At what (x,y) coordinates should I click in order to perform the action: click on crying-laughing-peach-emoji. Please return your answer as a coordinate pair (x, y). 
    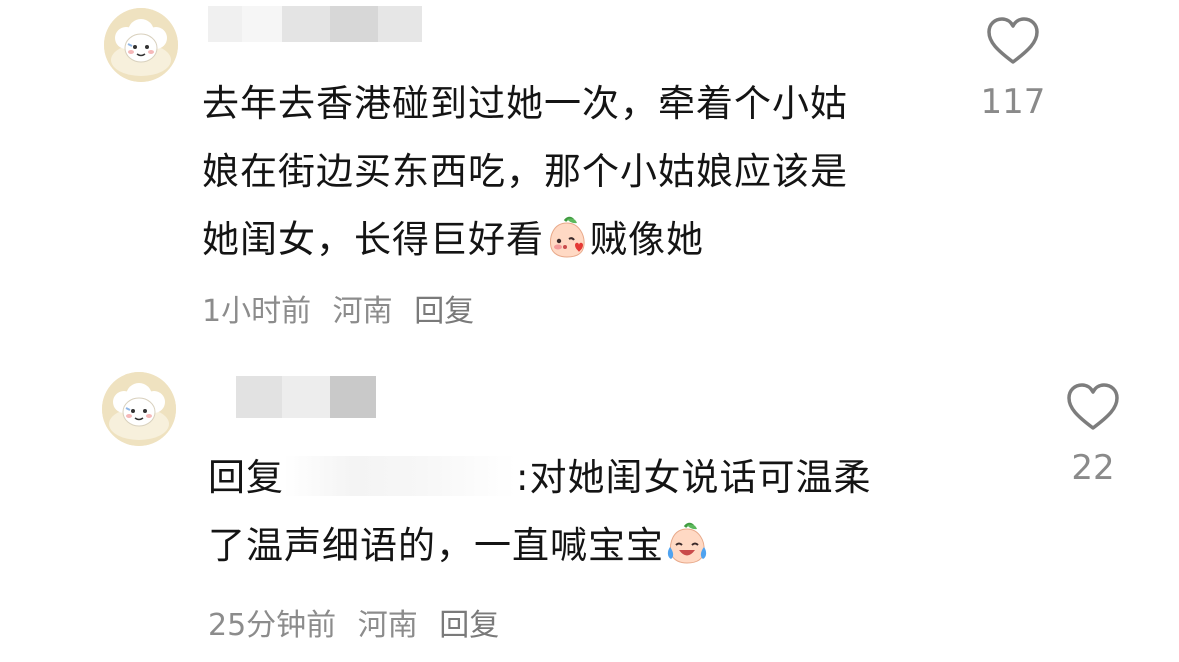
    Looking at the image, I should click on (687, 543).